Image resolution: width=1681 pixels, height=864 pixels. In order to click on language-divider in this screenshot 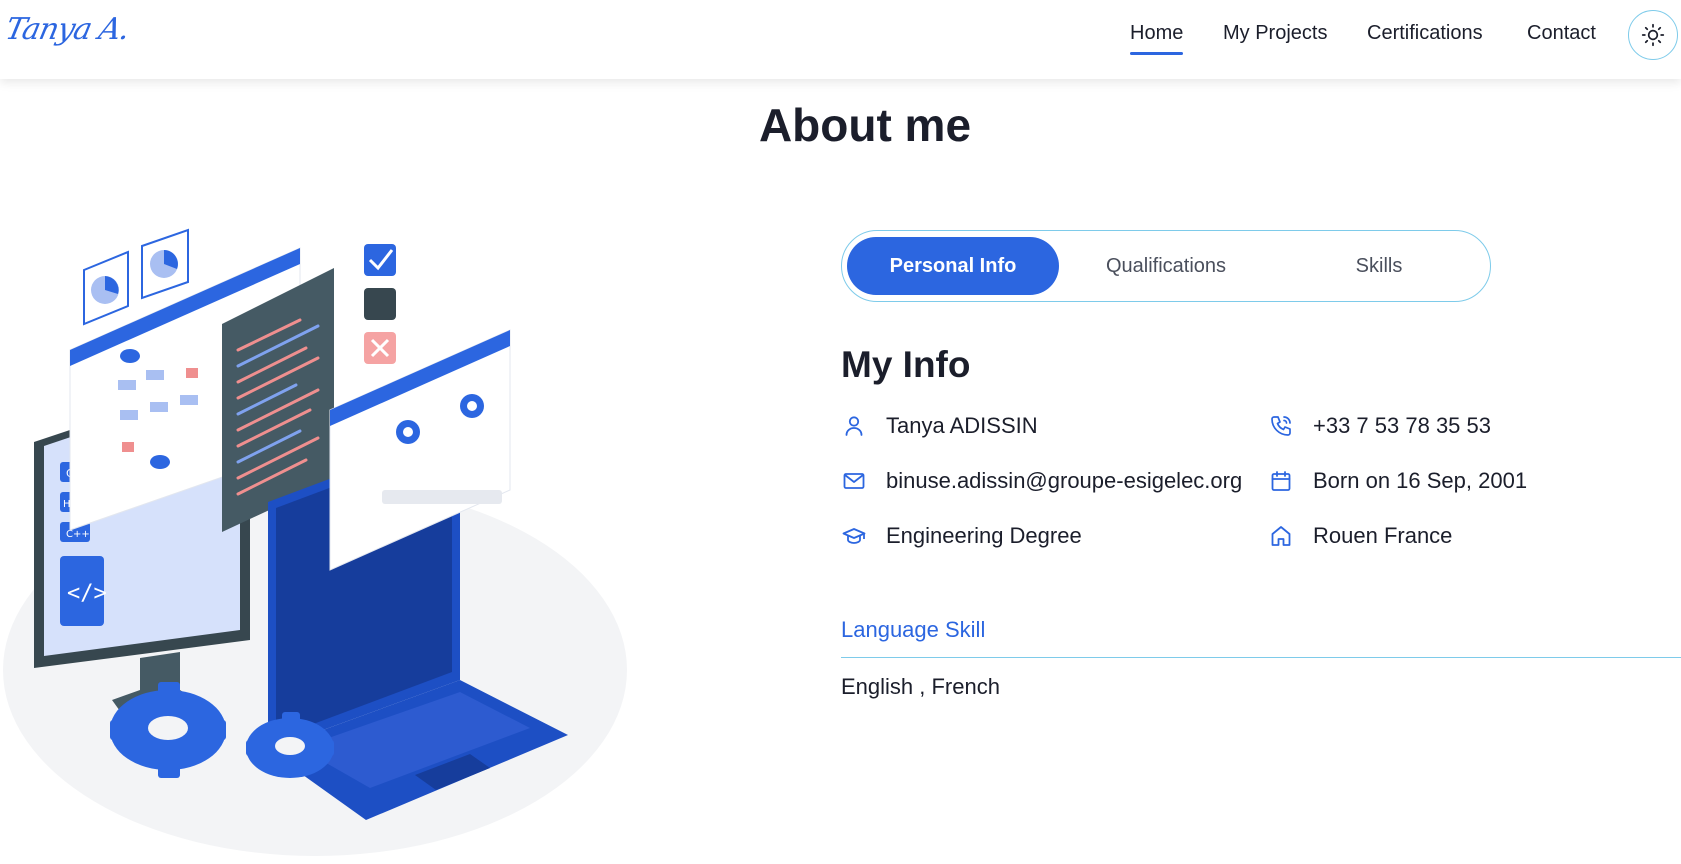, I will do `click(1261, 657)`.